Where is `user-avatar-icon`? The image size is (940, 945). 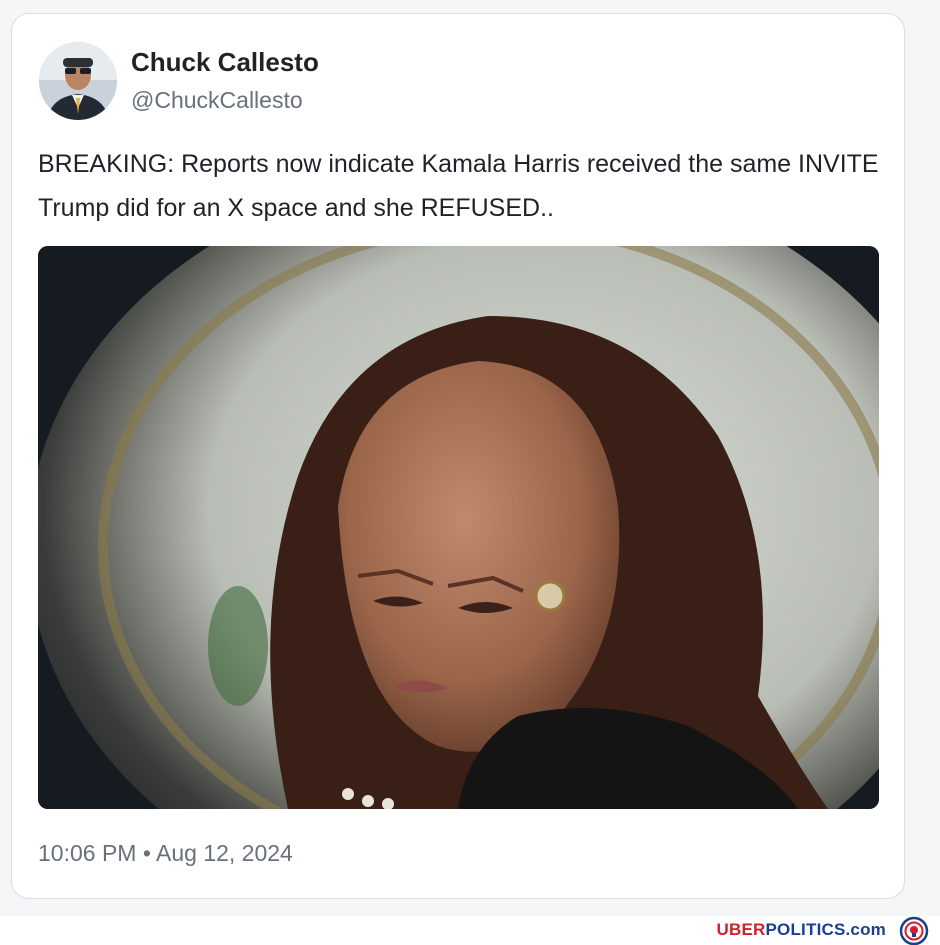
user-avatar-icon is located at coordinates (78, 81).